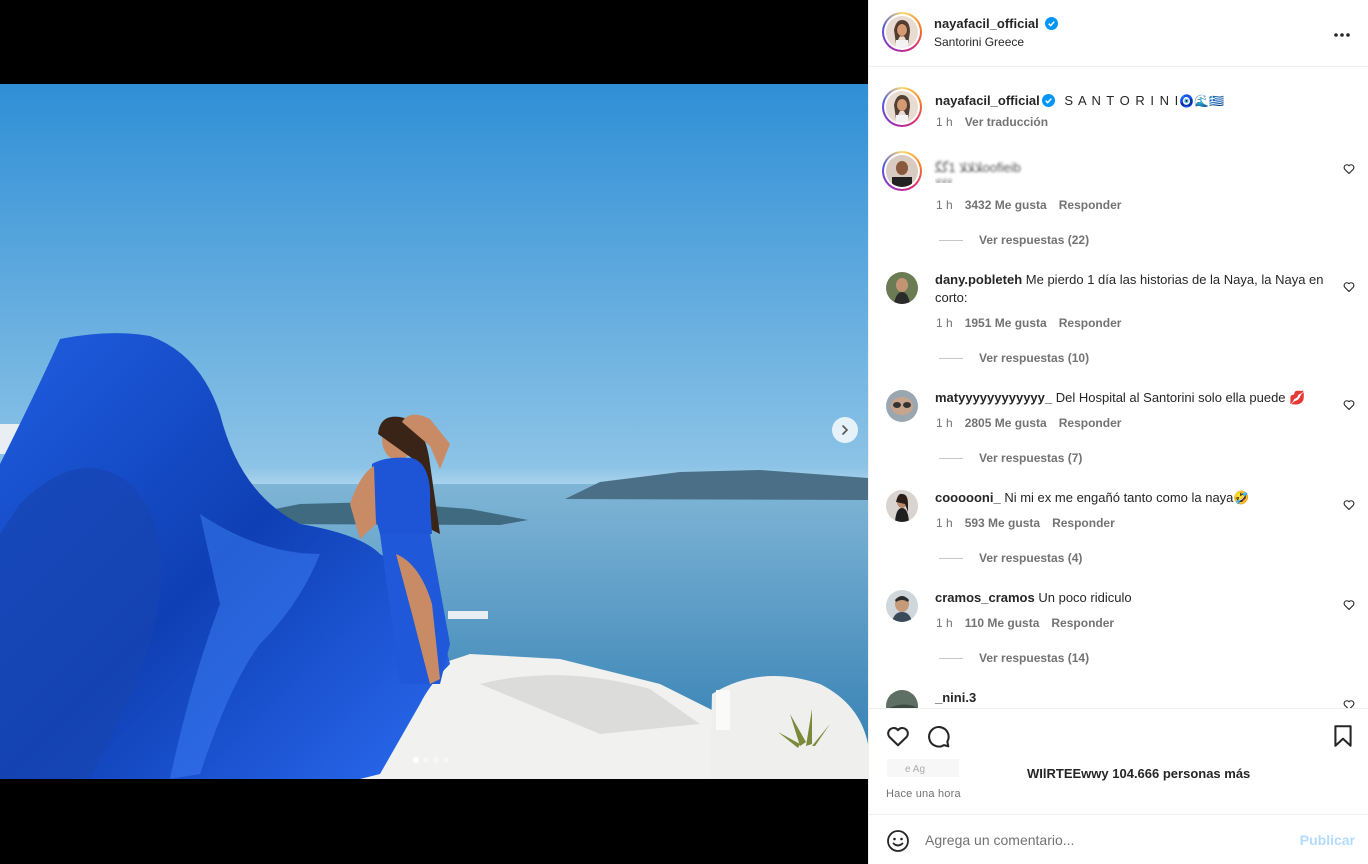  I want to click on comment-likes: 110 Me gusta, so click(1002, 623).